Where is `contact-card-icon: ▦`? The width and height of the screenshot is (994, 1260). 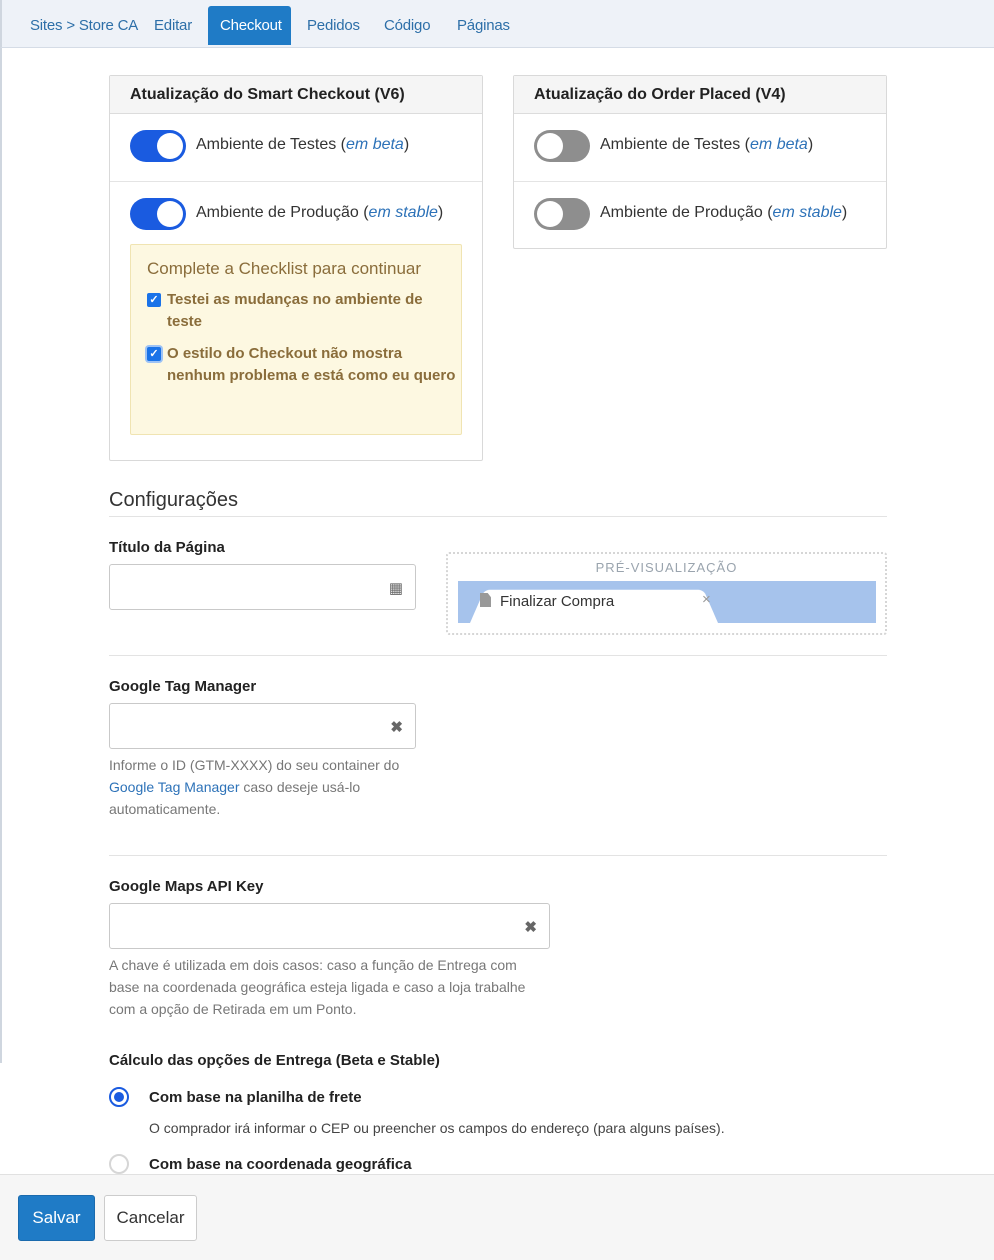
contact-card-icon: ▦ is located at coordinates (395, 588).